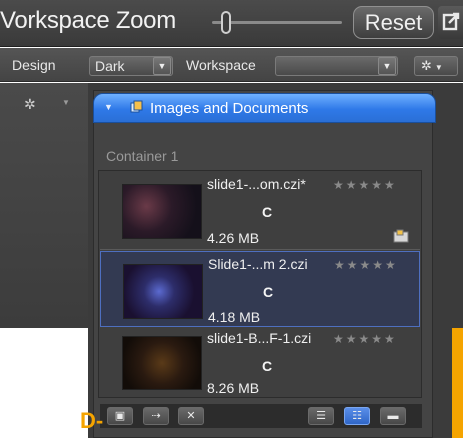 The image size is (463, 438). I want to click on empty-margin, so click(44, 383).